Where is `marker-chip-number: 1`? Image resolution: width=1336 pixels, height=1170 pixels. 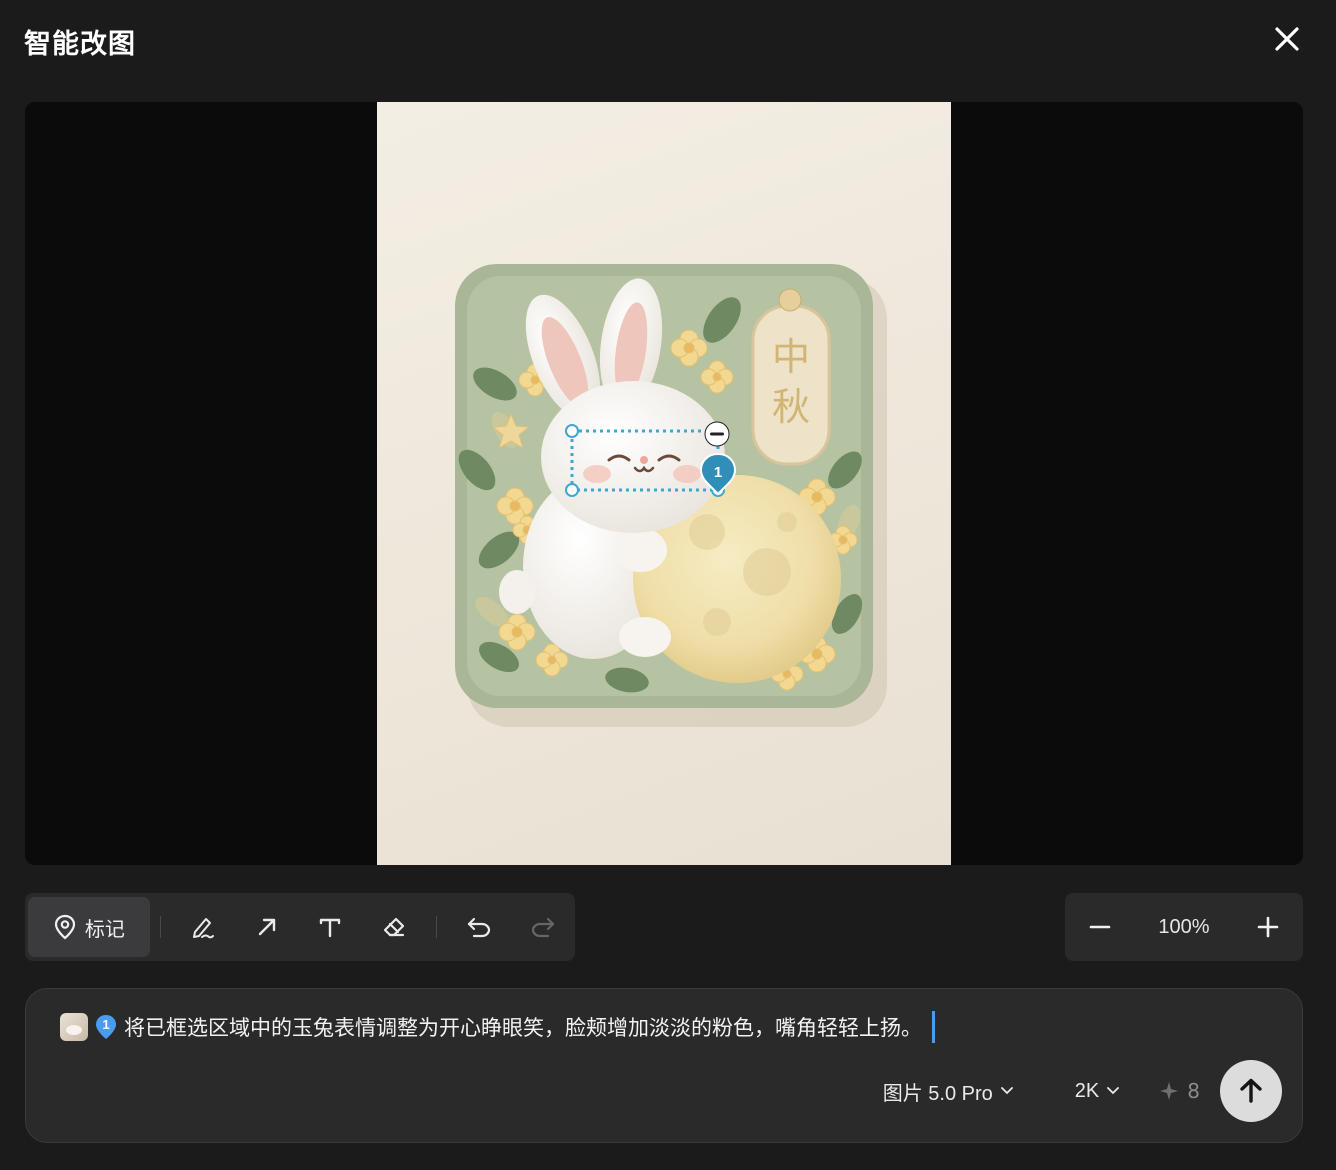 marker-chip-number: 1 is located at coordinates (105, 1024).